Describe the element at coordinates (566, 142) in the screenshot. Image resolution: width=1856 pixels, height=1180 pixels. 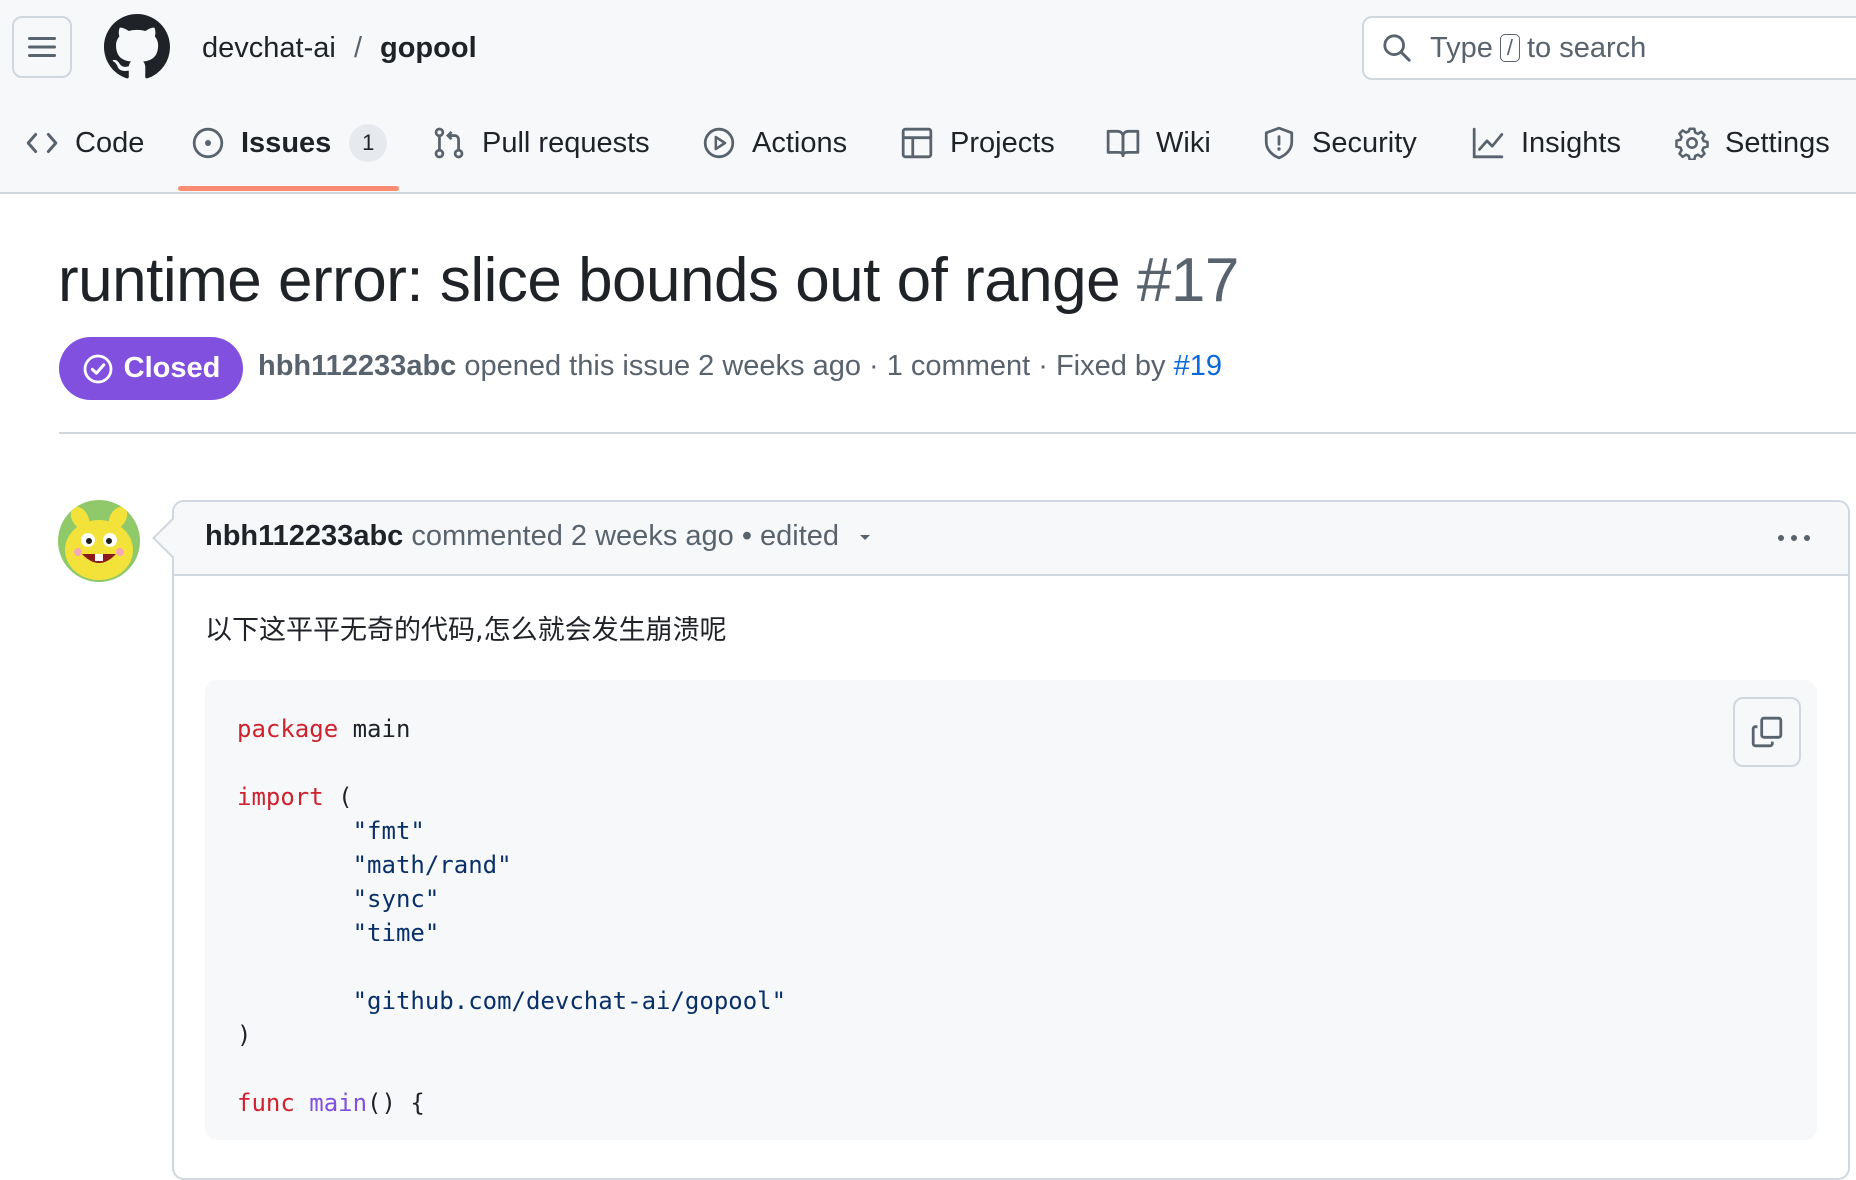
I see `tab-pull-requests-label: Pull requests` at that location.